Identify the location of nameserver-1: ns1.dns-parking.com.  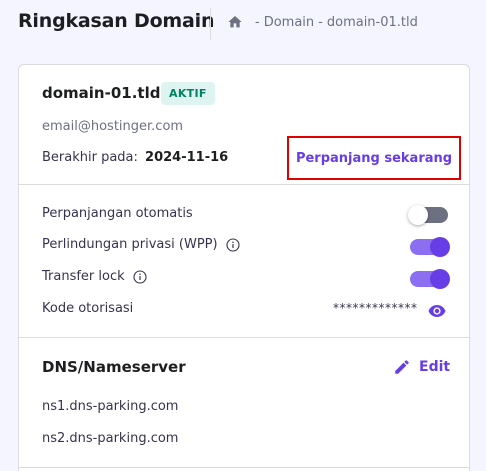
(110, 406).